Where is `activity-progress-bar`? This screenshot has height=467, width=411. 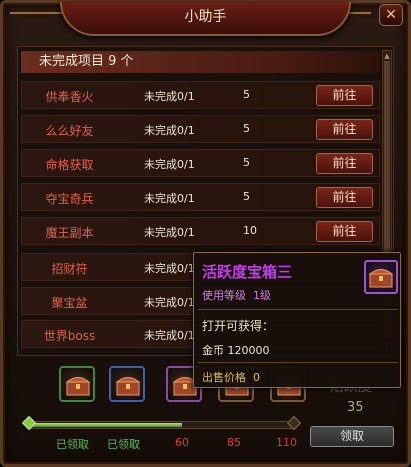
activity-progress-bar is located at coordinates (161, 425).